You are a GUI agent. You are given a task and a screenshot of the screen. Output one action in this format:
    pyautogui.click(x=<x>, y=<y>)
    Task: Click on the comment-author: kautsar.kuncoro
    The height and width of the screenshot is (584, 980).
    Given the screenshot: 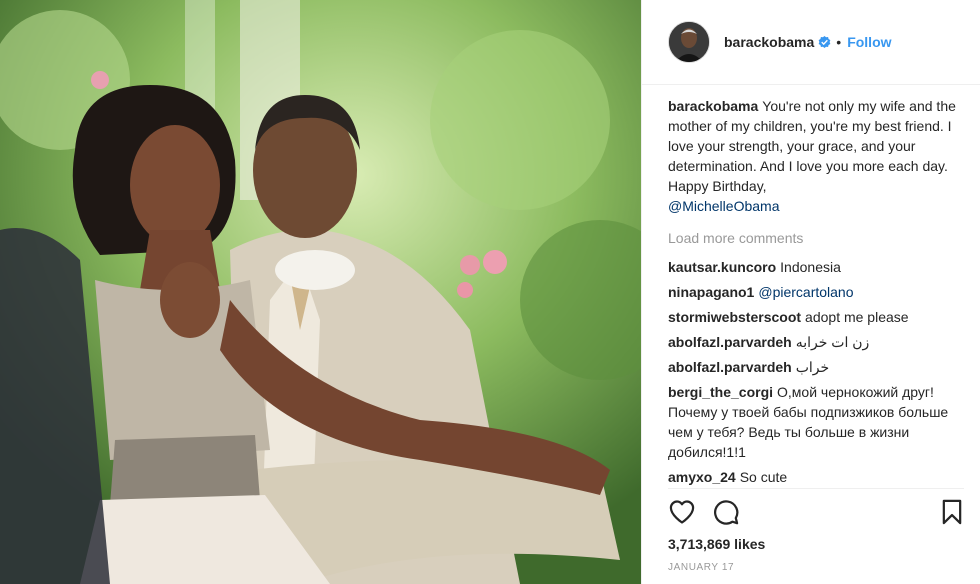 What is the action you would take?
    pyautogui.click(x=722, y=267)
    